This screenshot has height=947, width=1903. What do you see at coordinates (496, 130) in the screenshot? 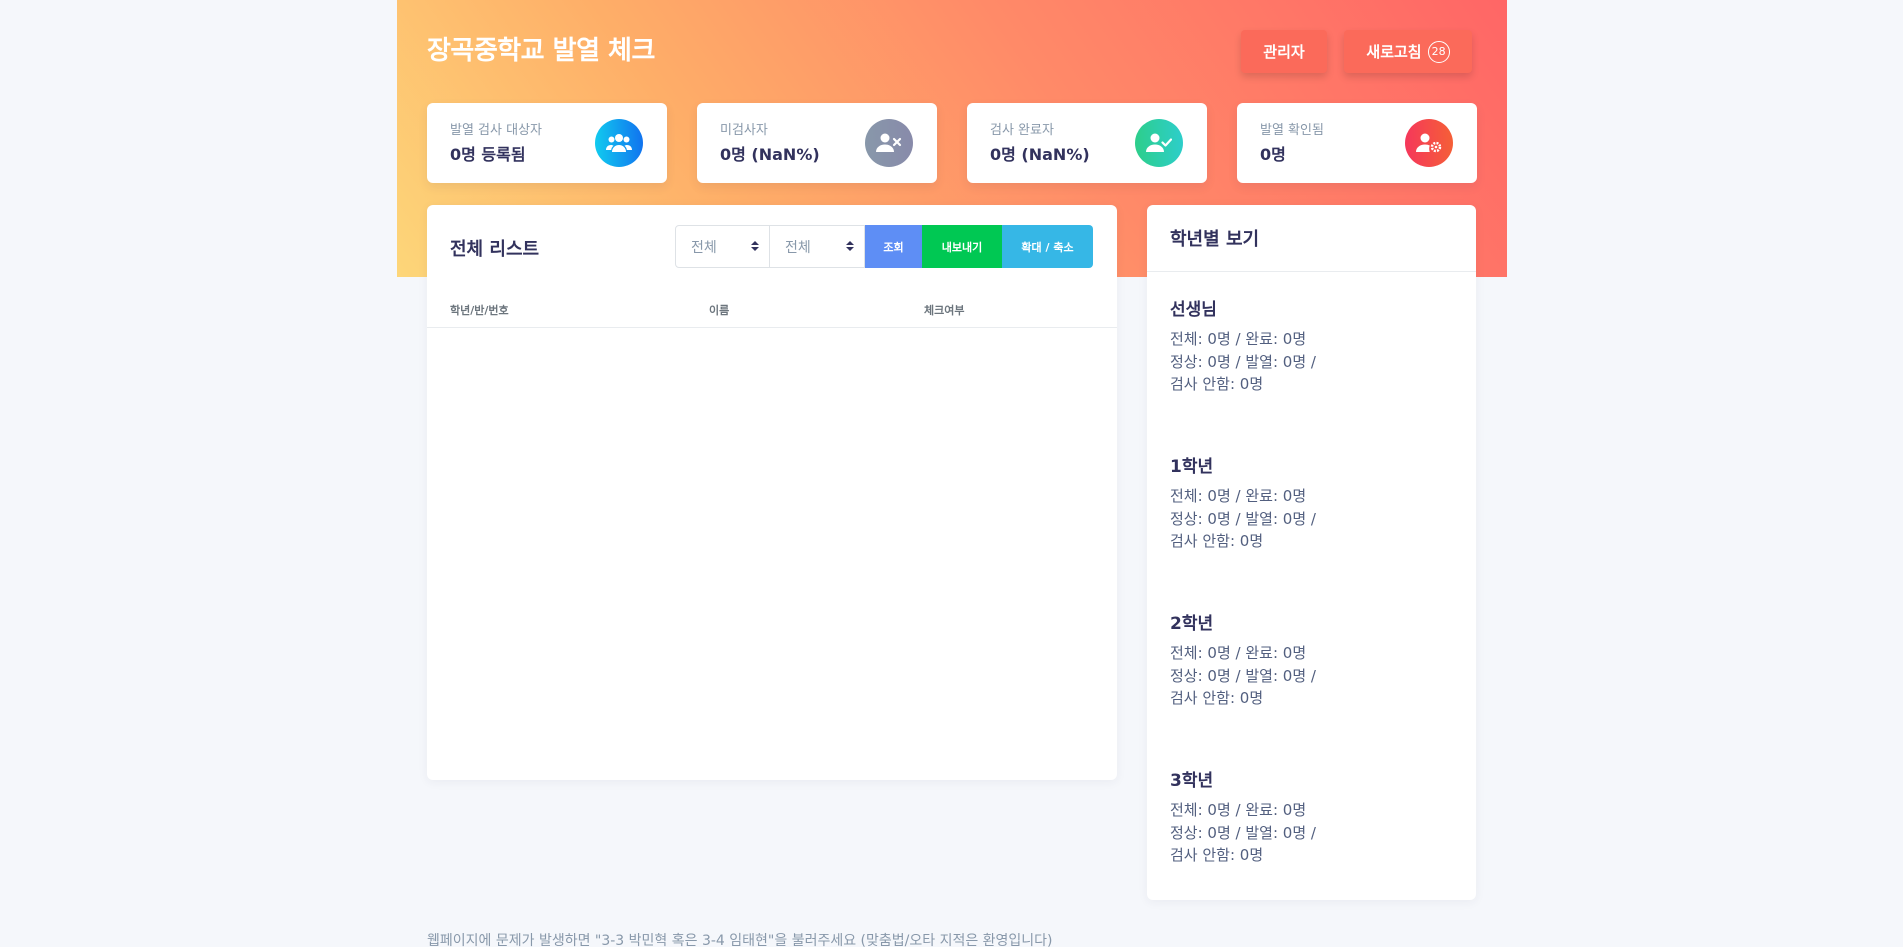
I see `stat-label: 발열 검사 대상자` at bounding box center [496, 130].